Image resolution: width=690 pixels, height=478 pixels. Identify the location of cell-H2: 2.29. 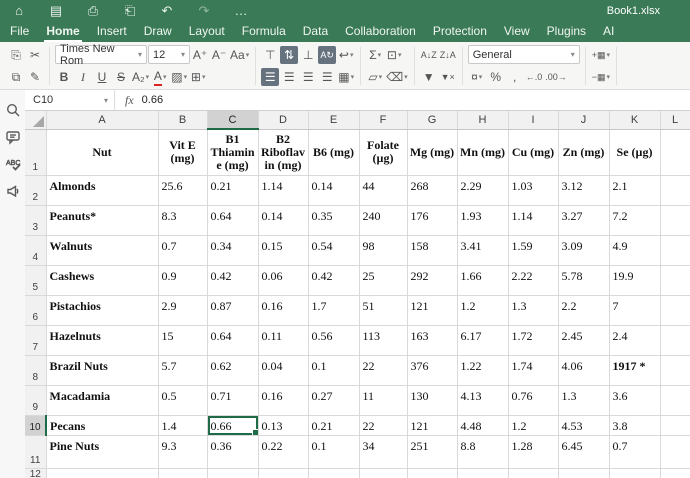
(483, 190).